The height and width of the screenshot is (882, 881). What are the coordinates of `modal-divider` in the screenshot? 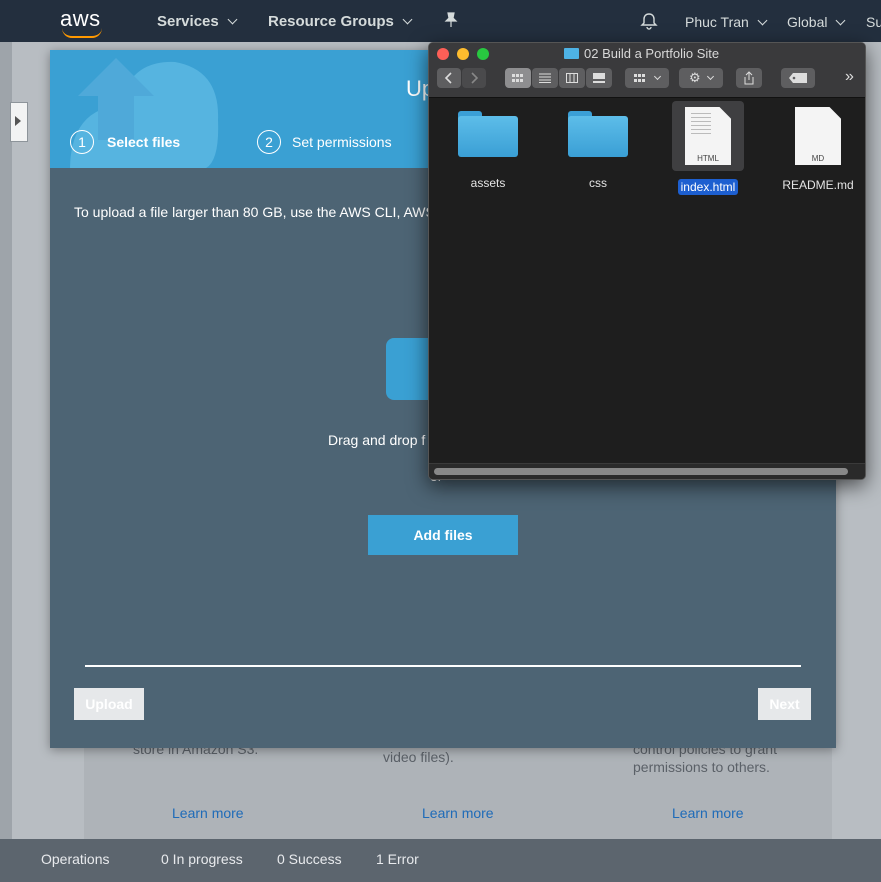 It's located at (443, 666).